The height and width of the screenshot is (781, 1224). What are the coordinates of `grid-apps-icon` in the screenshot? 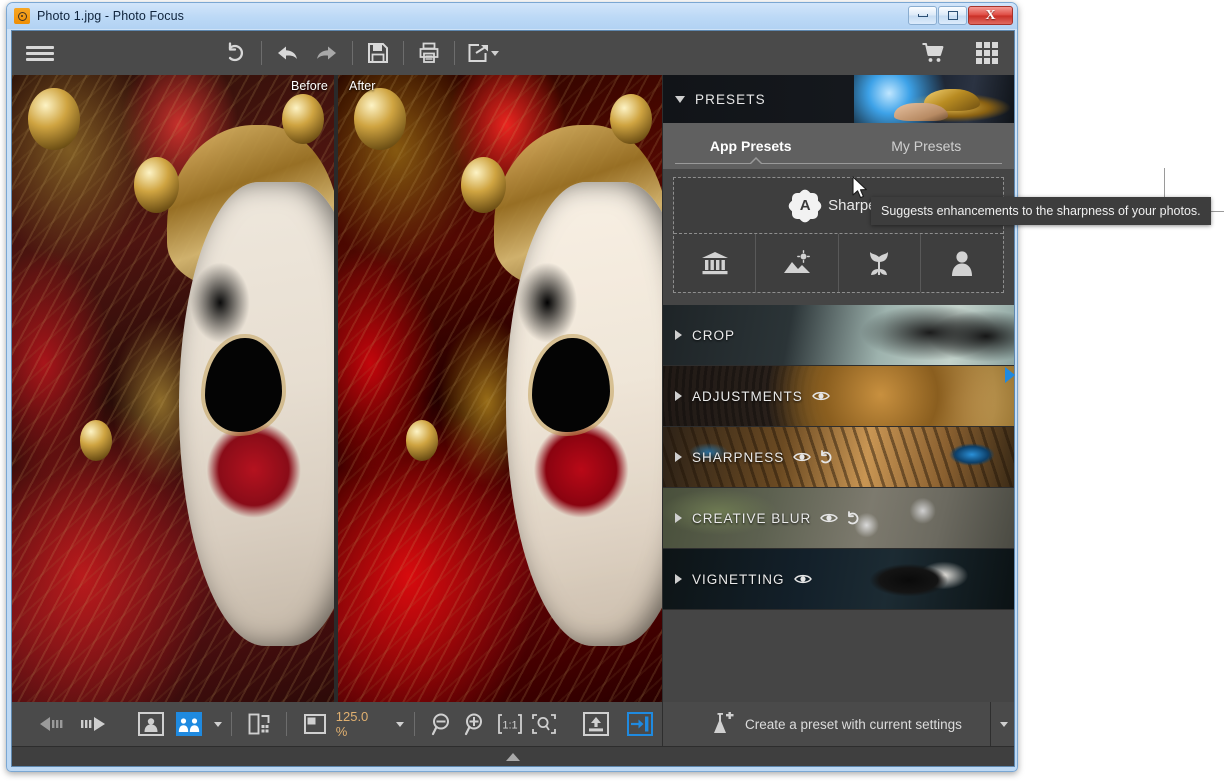 It's located at (987, 53).